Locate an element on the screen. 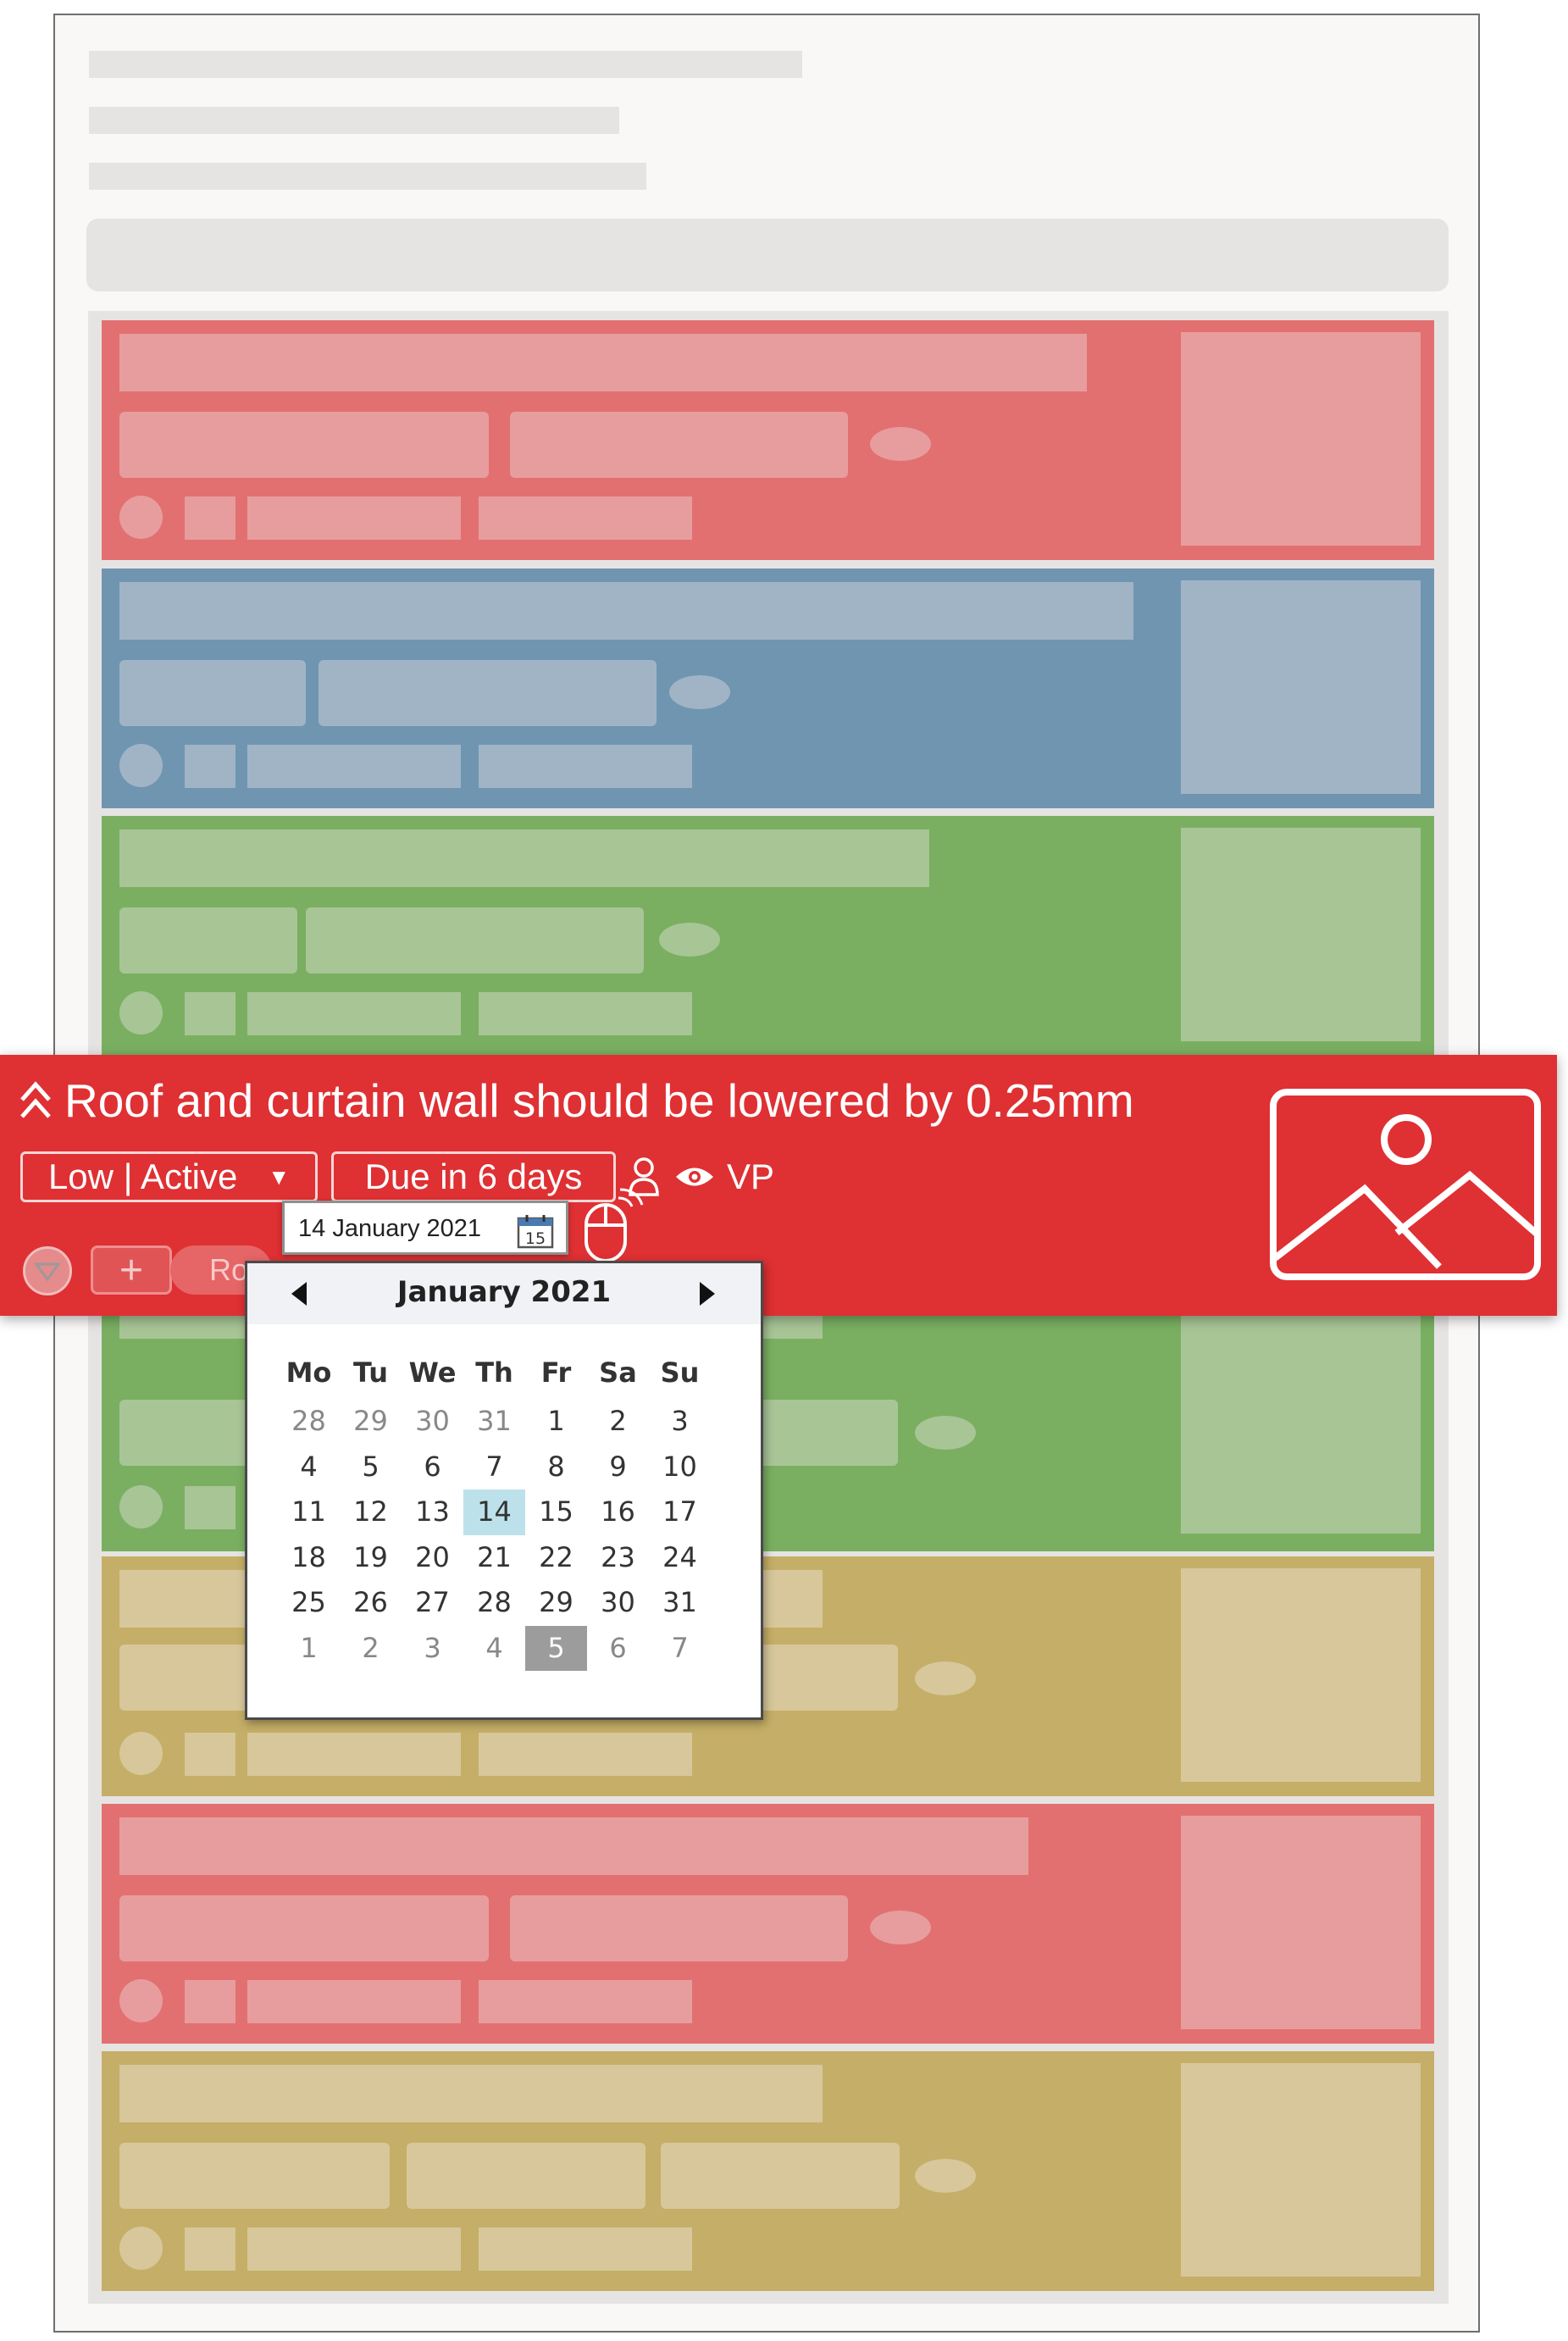  calendar-week: 28 29 30 31 1 2 3 is located at coordinates (494, 1422).